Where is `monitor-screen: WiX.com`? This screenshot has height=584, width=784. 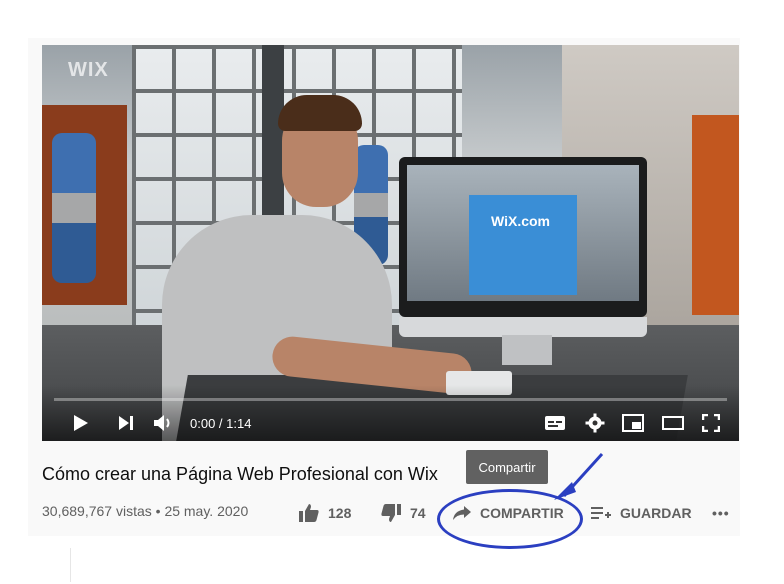
monitor-screen: WiX.com is located at coordinates (523, 233).